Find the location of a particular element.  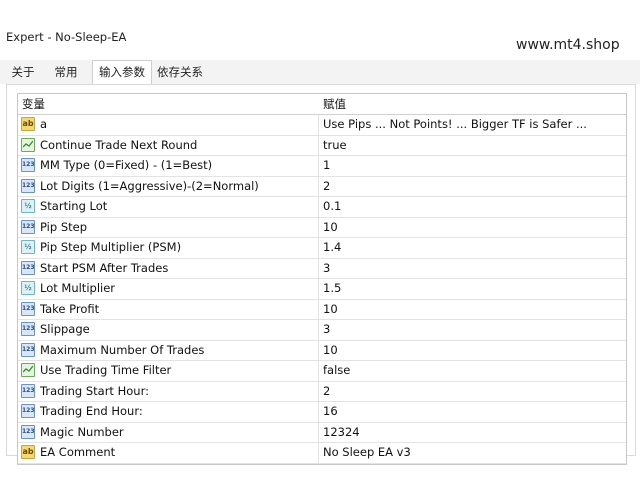

variable-cell: 123 Magic Number is located at coordinates (168, 432).